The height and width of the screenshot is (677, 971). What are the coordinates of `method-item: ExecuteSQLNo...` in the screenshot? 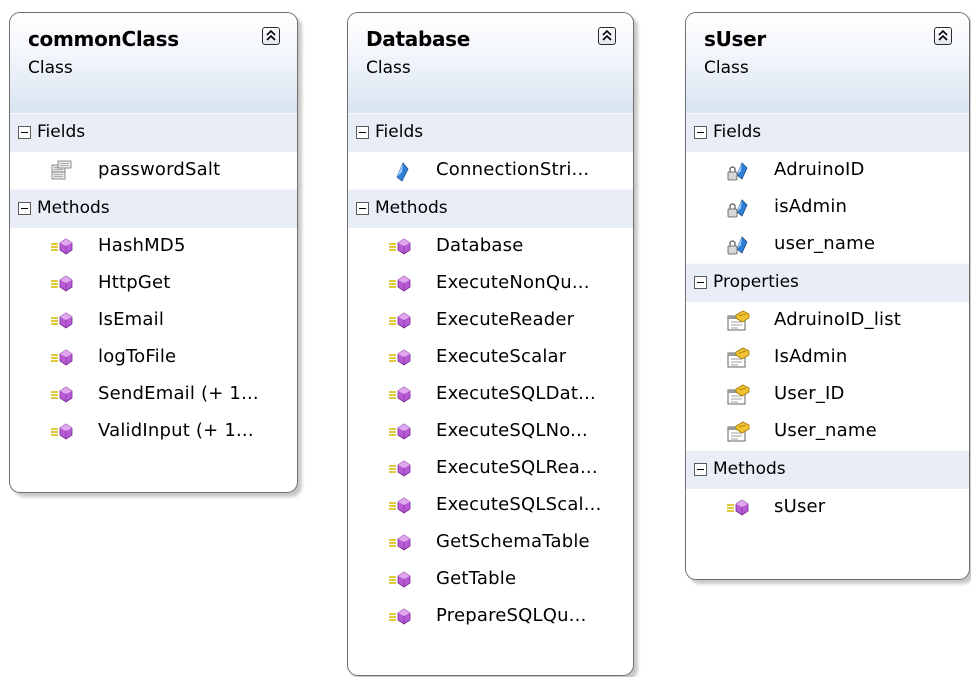 It's located at (490, 431).